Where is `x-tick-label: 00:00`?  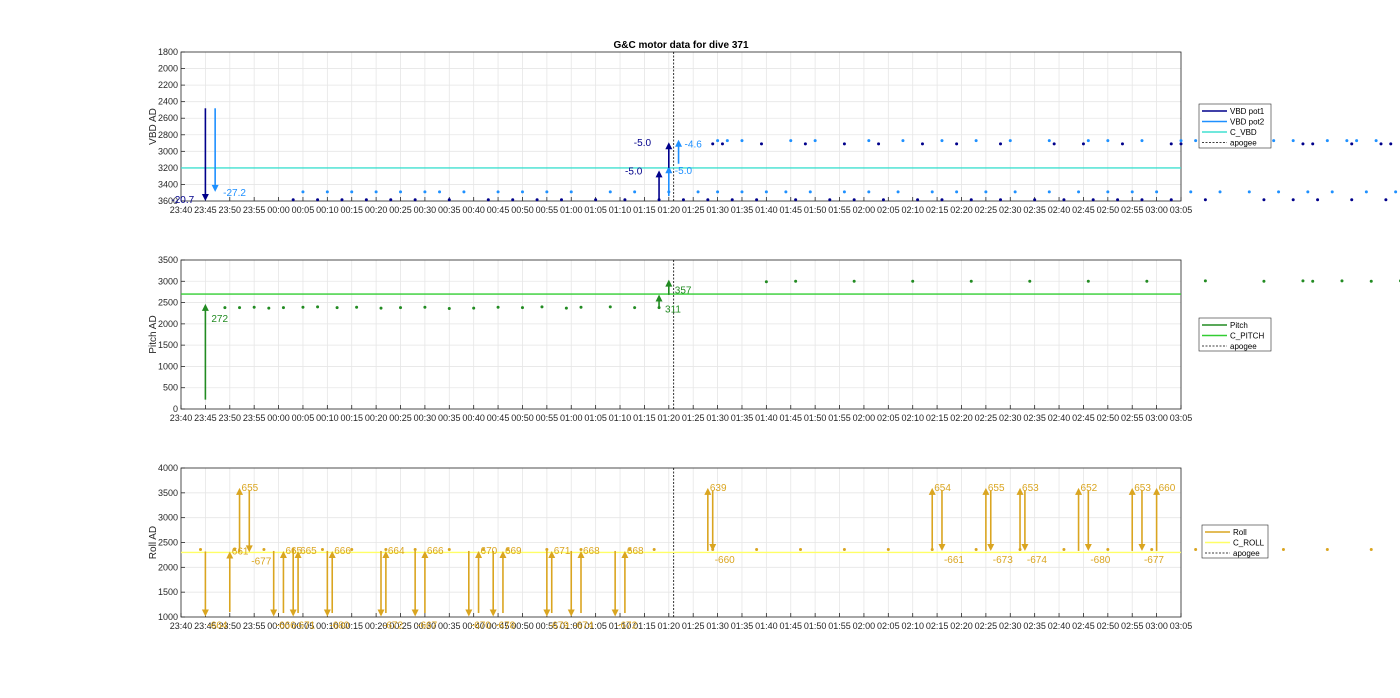
x-tick-label: 00:00 is located at coordinates (278, 210).